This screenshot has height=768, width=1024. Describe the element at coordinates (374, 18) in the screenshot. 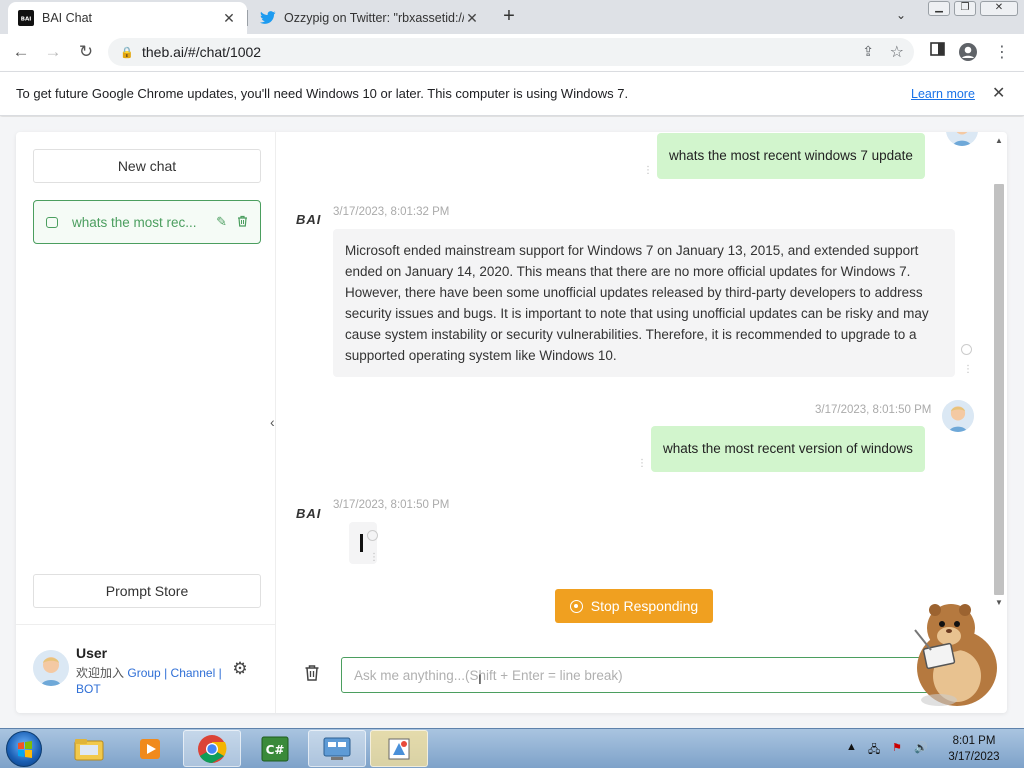

I see `tab-title: Ozzypig on Twitter: "rbxassetid://` at that location.